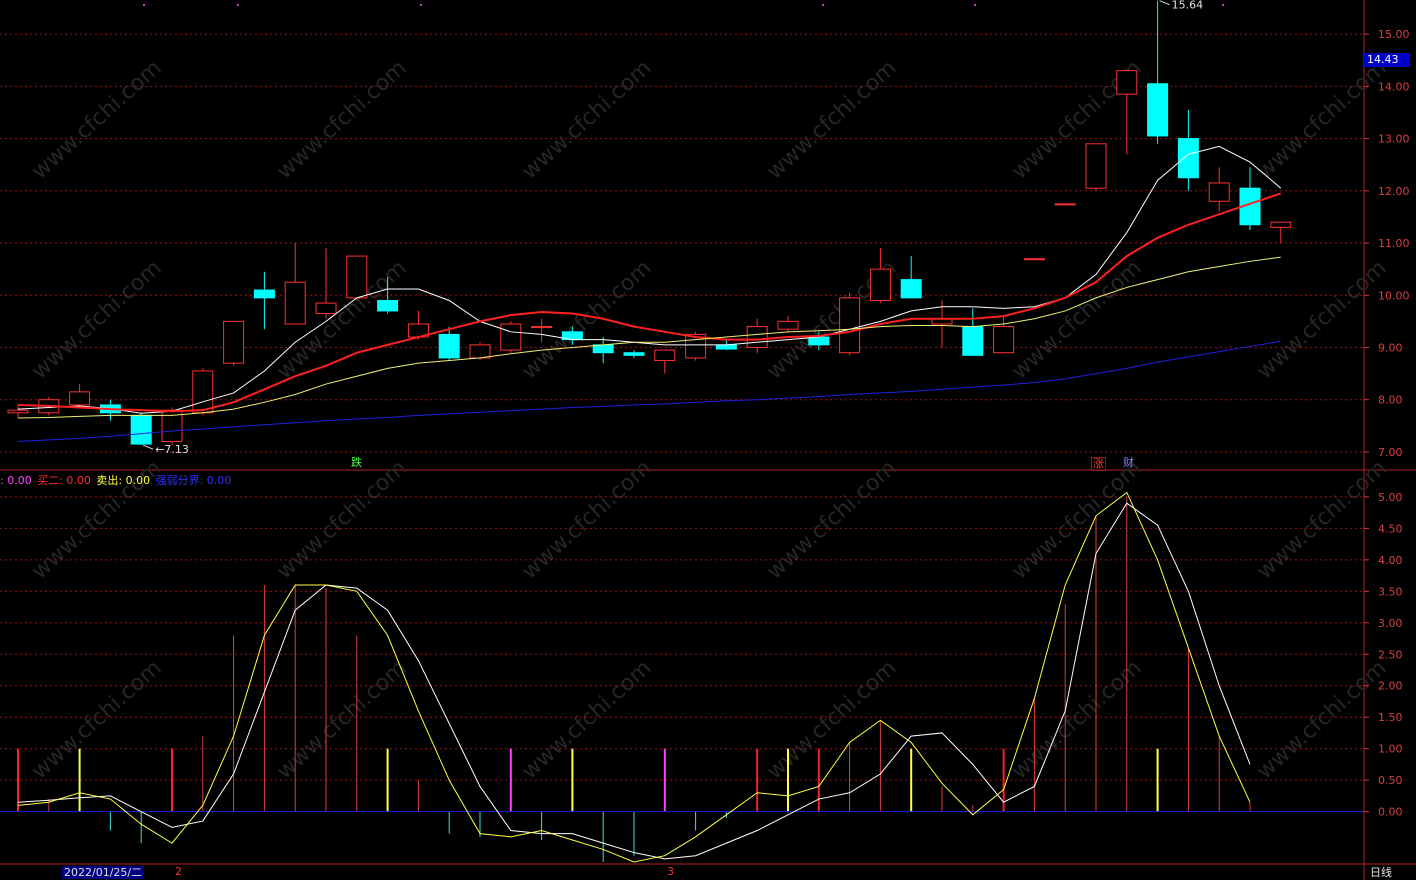 Image resolution: width=1416 pixels, height=880 pixels. Describe the element at coordinates (1390, 400) in the screenshot. I see `price-tick-label: 8.00` at that location.